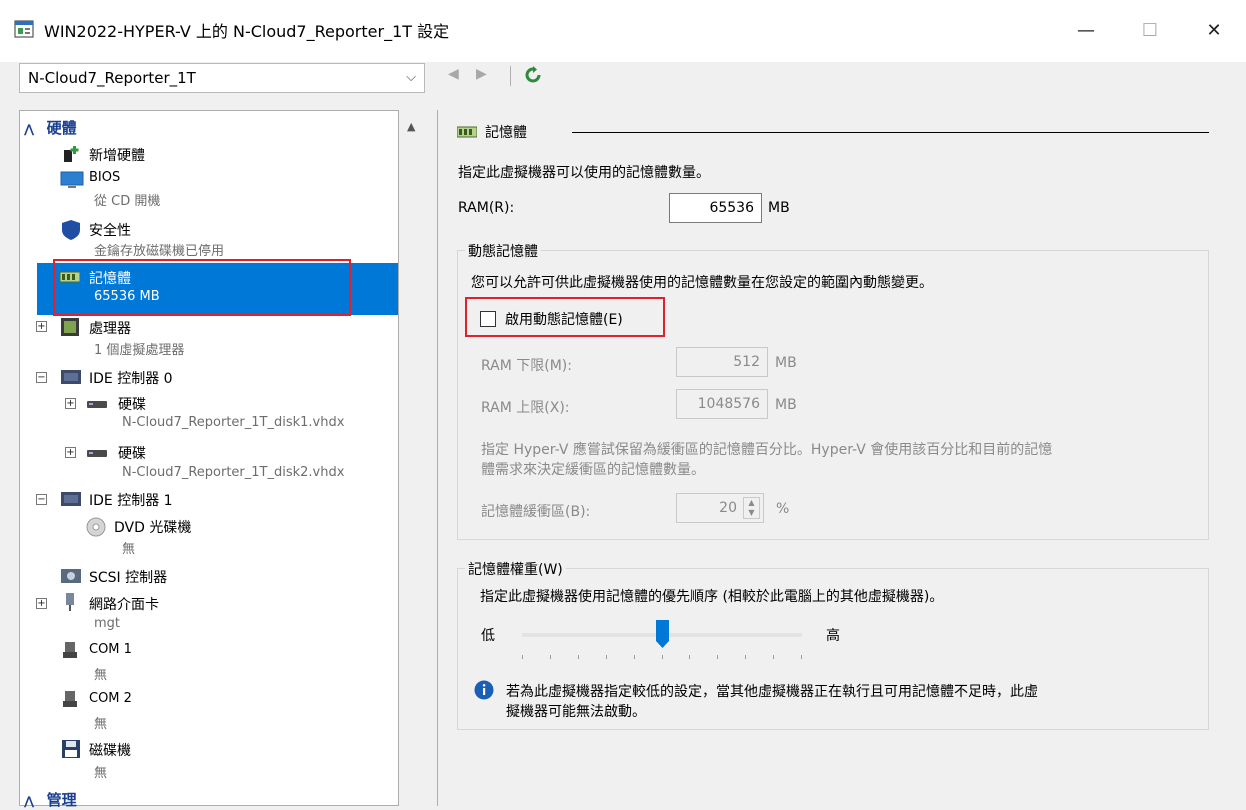  What do you see at coordinates (117, 155) in the screenshot?
I see `tree-item-add-hardware: 新增硬體` at bounding box center [117, 155].